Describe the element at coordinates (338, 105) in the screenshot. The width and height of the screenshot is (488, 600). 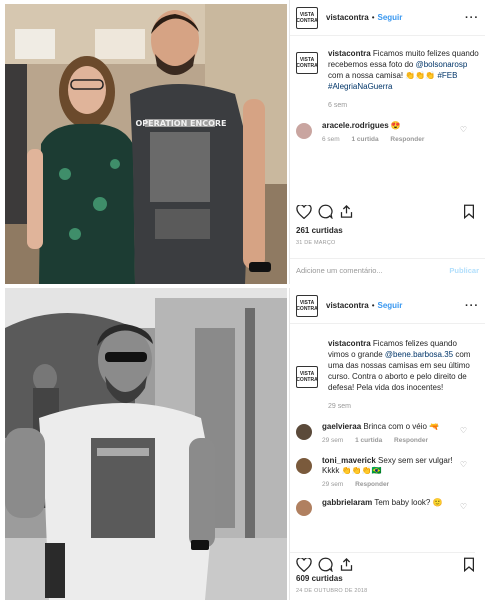
I see `caption-time: 6 sem` at that location.